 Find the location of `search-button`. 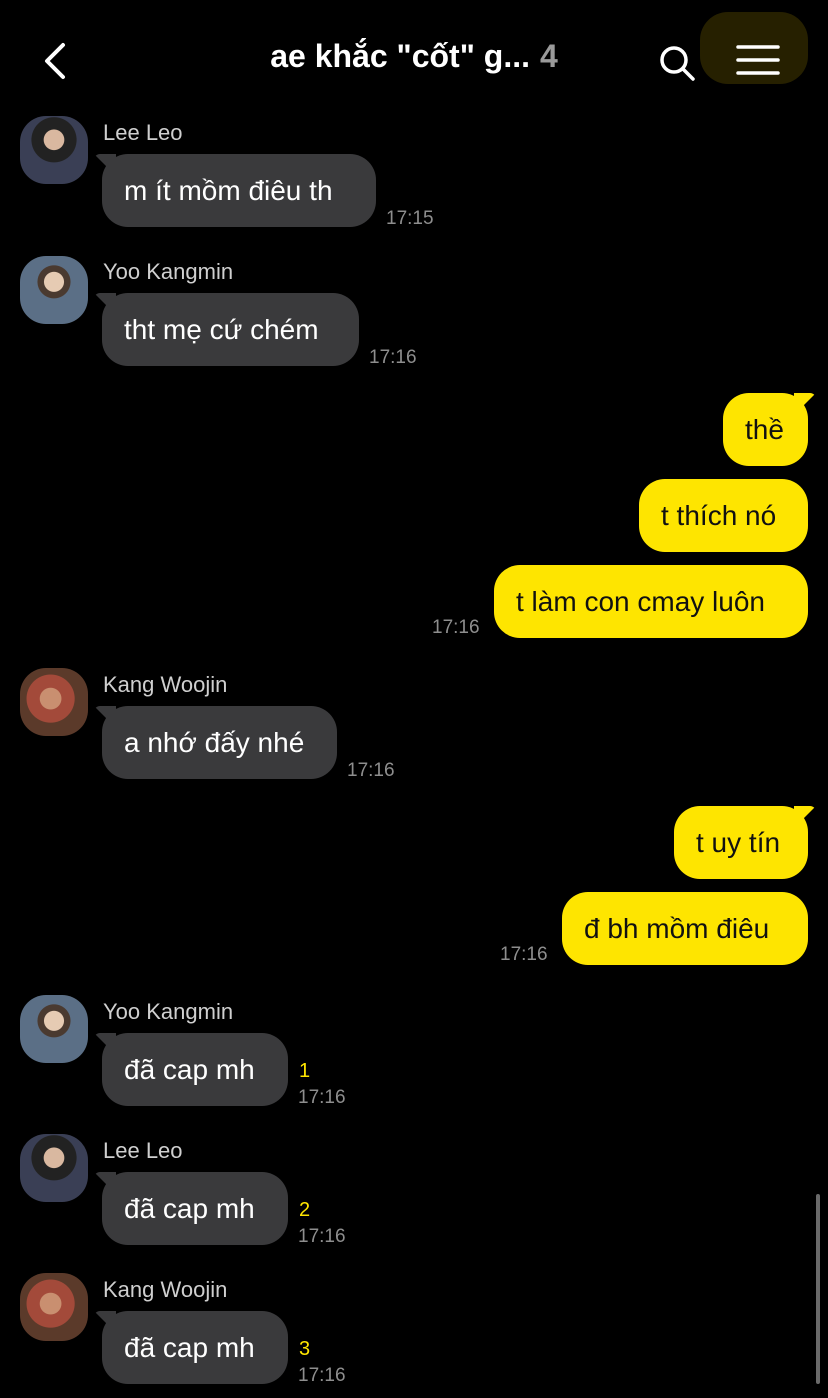

search-button is located at coordinates (677, 63).